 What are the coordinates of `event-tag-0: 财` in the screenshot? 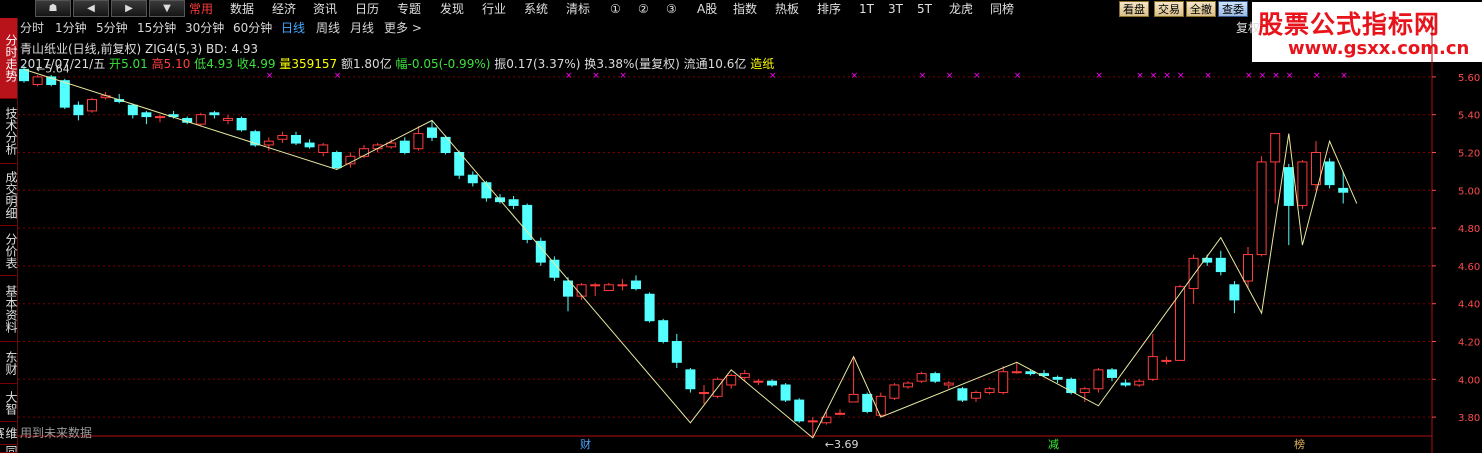 It's located at (585, 445).